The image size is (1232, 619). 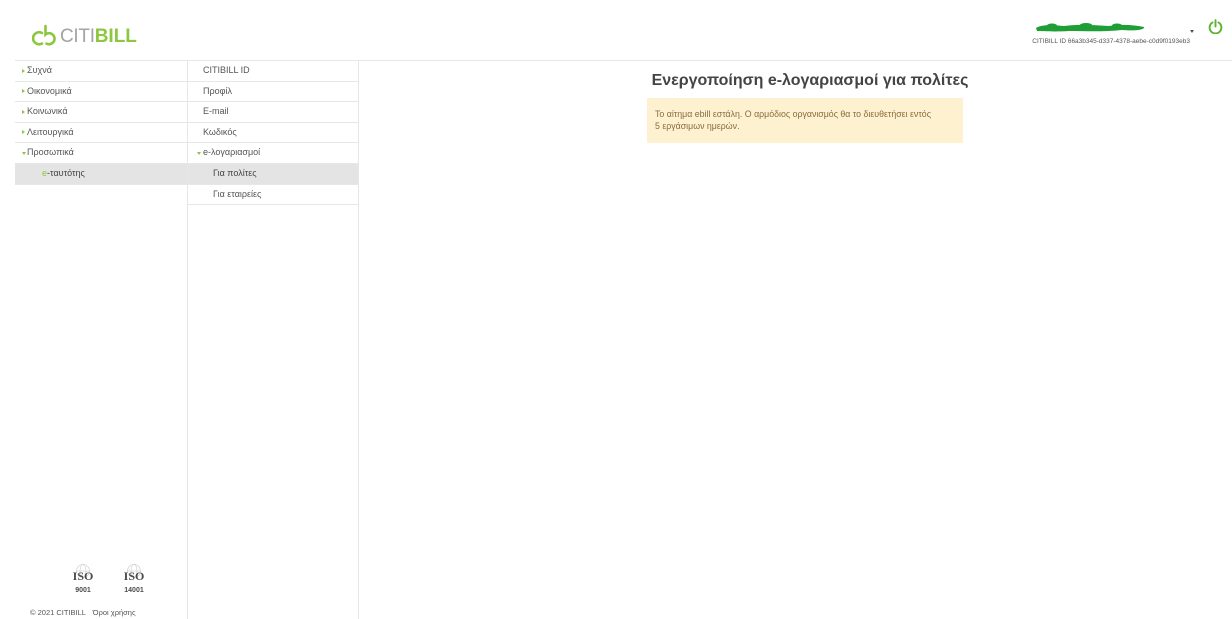 What do you see at coordinates (134, 590) in the screenshot?
I see `iso-number: 14001` at bounding box center [134, 590].